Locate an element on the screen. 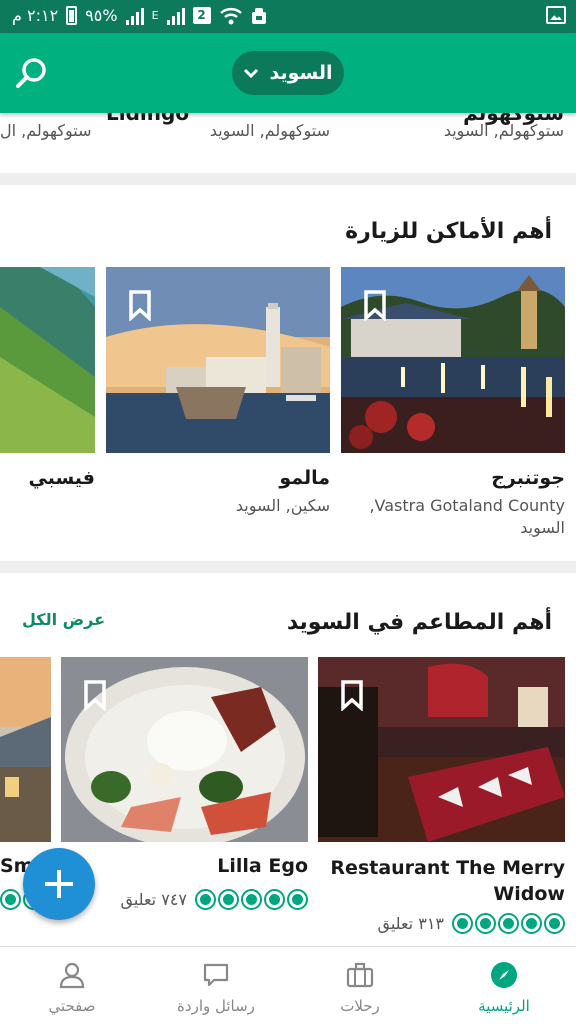  place-card: جوتنبرج Vastra Gotaland County, السويد is located at coordinates (453, 412).